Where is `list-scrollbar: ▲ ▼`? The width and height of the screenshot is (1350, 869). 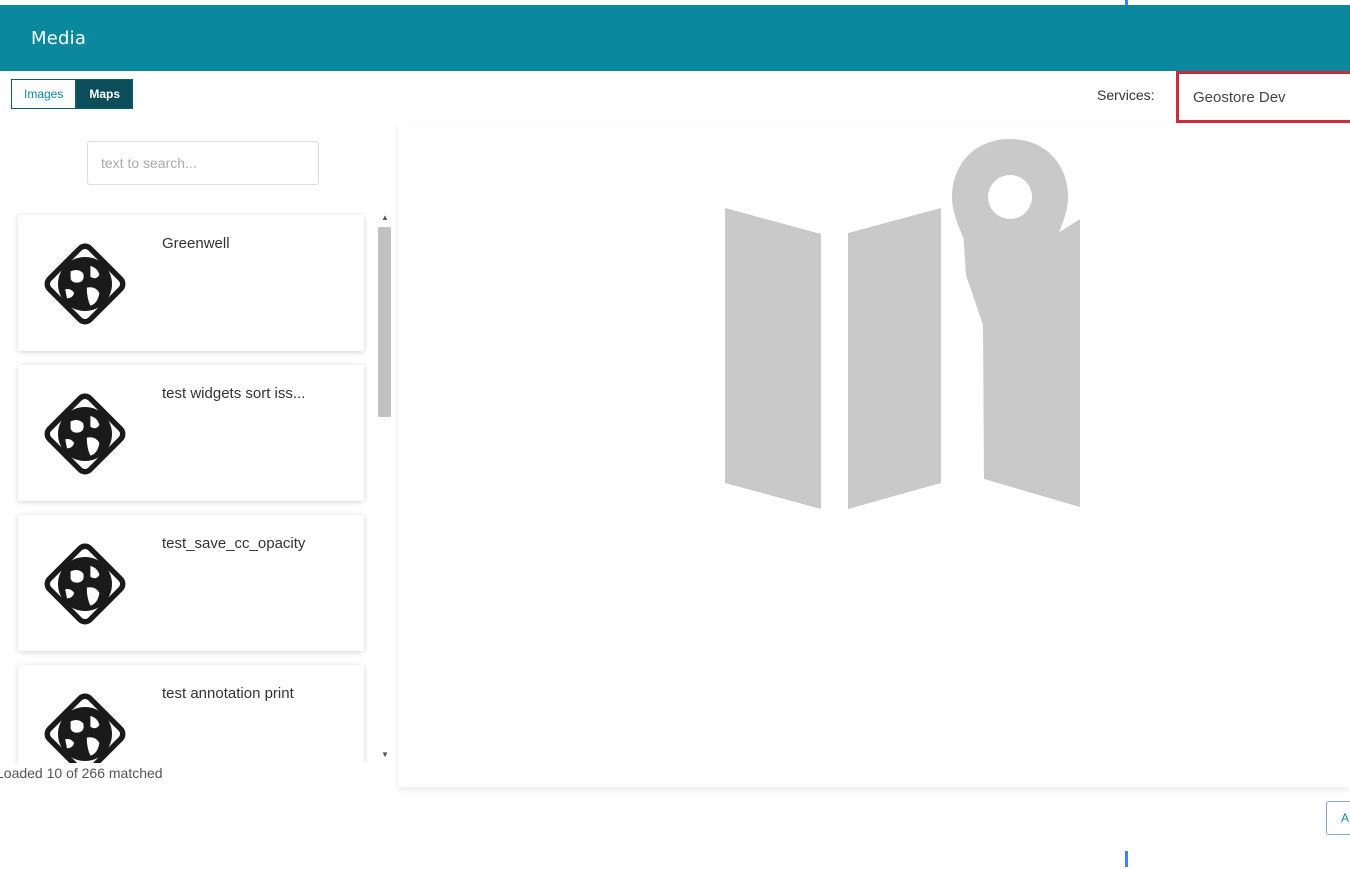 list-scrollbar: ▲ ▼ is located at coordinates (385, 485).